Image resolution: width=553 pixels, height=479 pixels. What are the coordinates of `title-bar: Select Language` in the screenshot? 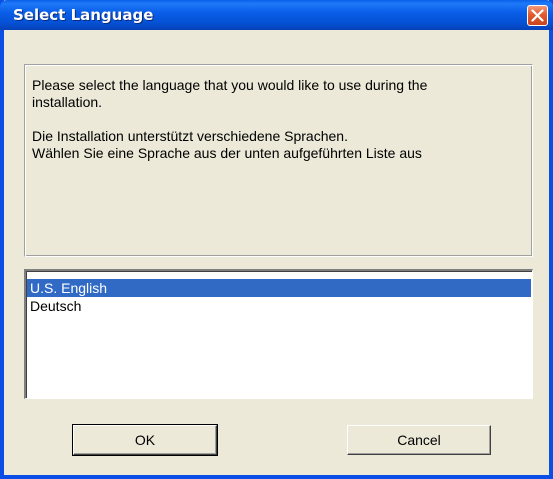 It's located at (276, 15).